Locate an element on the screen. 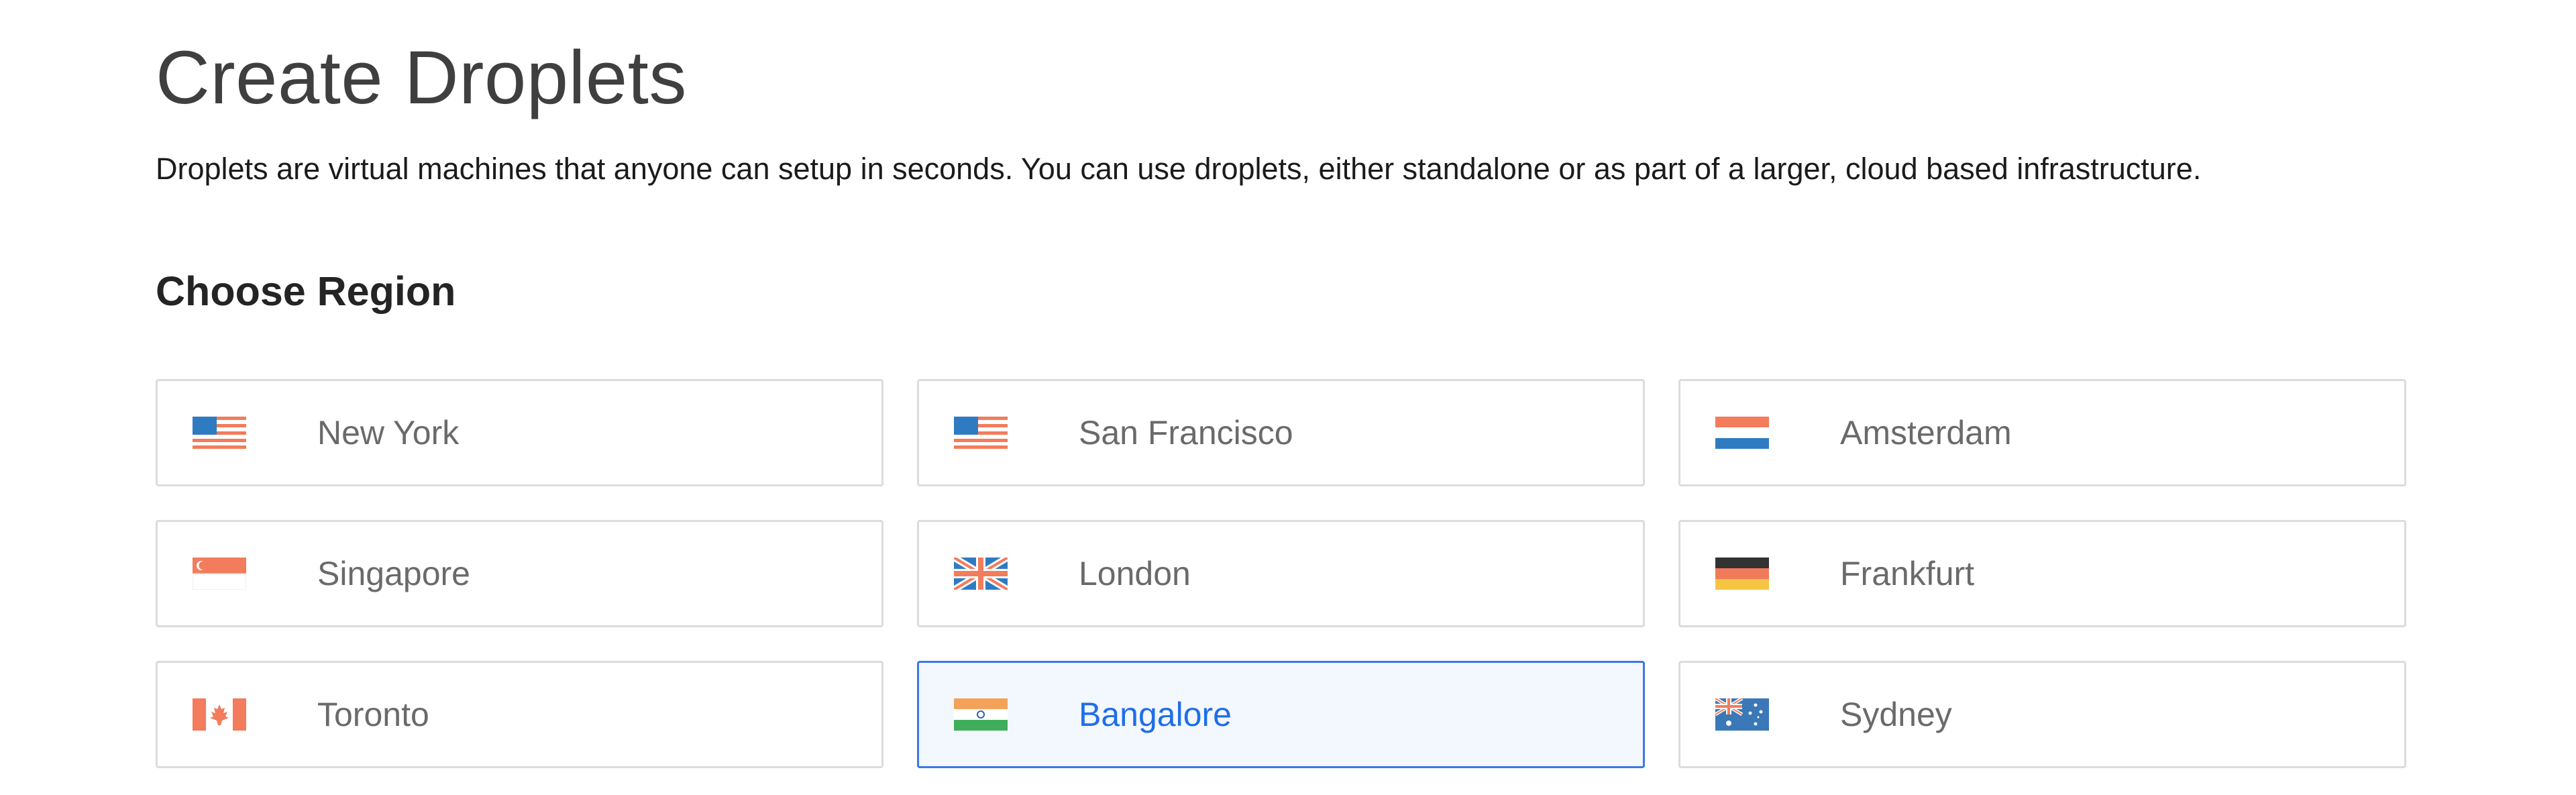 The image size is (2576, 795). region-option-london: London is located at coordinates (1281, 573).